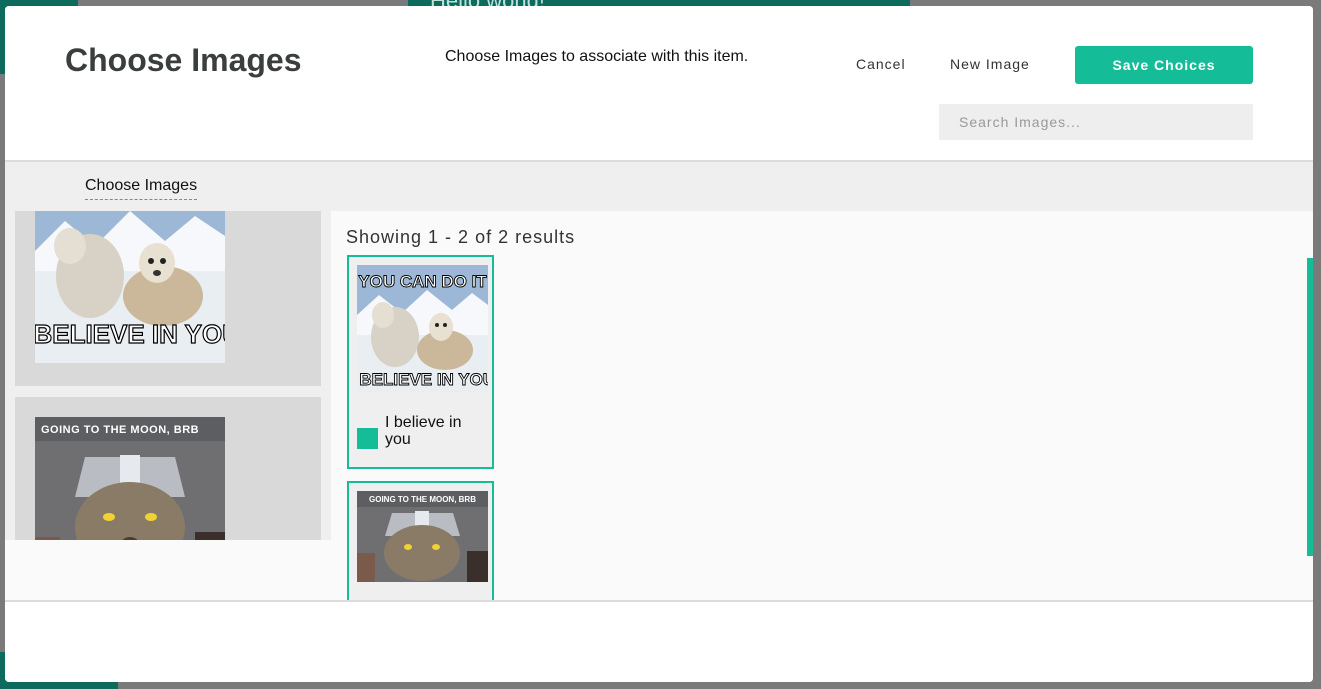 The width and height of the screenshot is (1321, 689). I want to click on cancel-button: Cancel, so click(881, 64).